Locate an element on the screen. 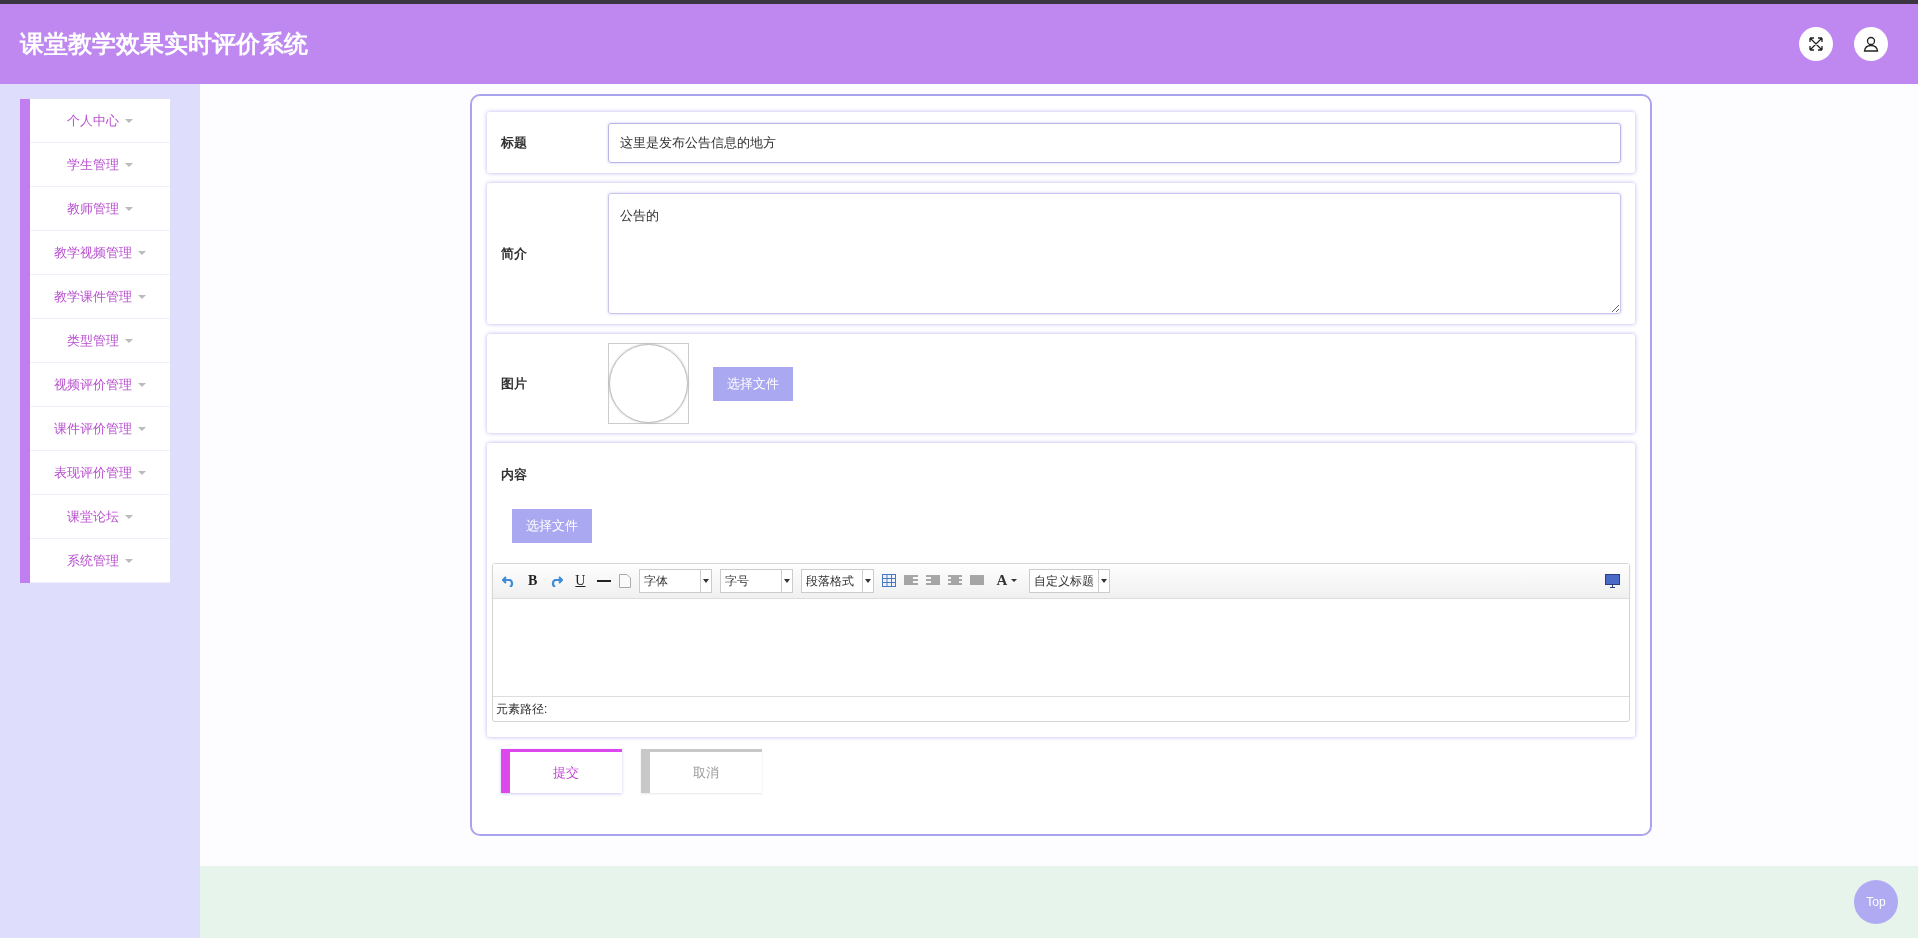 This screenshot has width=1918, height=938. field-label: 简介 is located at coordinates (514, 253).